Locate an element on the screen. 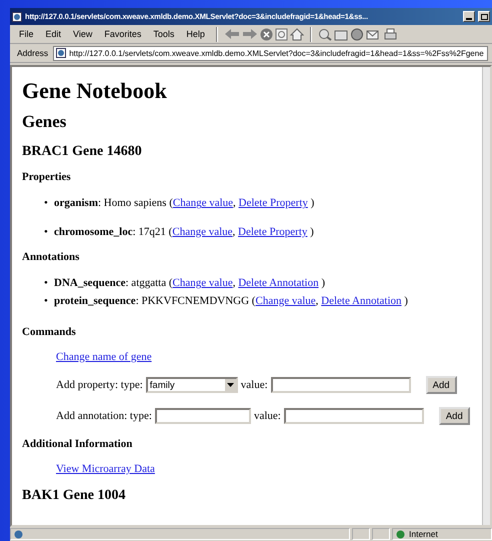  gene-heading: BRAC1 Gene 14680 is located at coordinates (82, 152).